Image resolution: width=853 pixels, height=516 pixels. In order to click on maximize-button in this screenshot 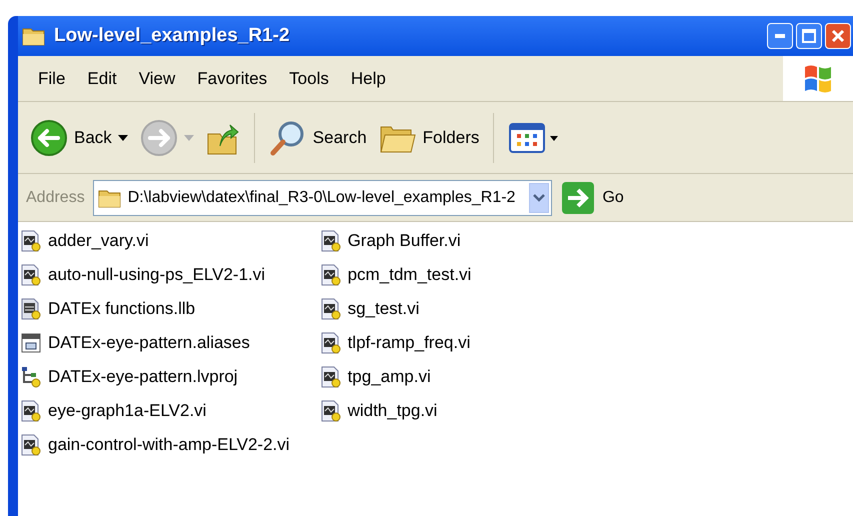, I will do `click(809, 36)`.